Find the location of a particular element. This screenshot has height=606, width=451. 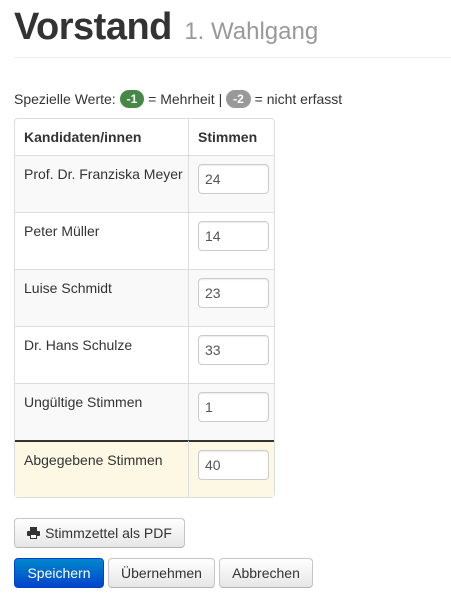

cast-votes-label: Abgegebene Stimmen is located at coordinates (101, 468).